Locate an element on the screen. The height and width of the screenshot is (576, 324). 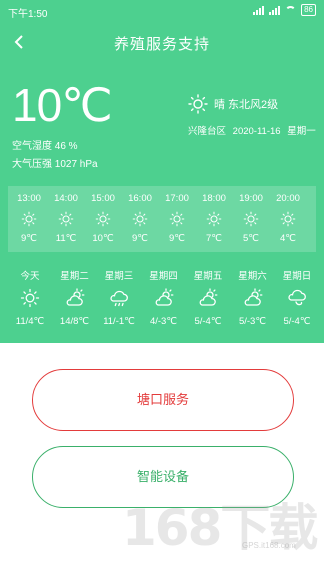
day-range: 11/-1℃ is located at coordinates (119, 321).